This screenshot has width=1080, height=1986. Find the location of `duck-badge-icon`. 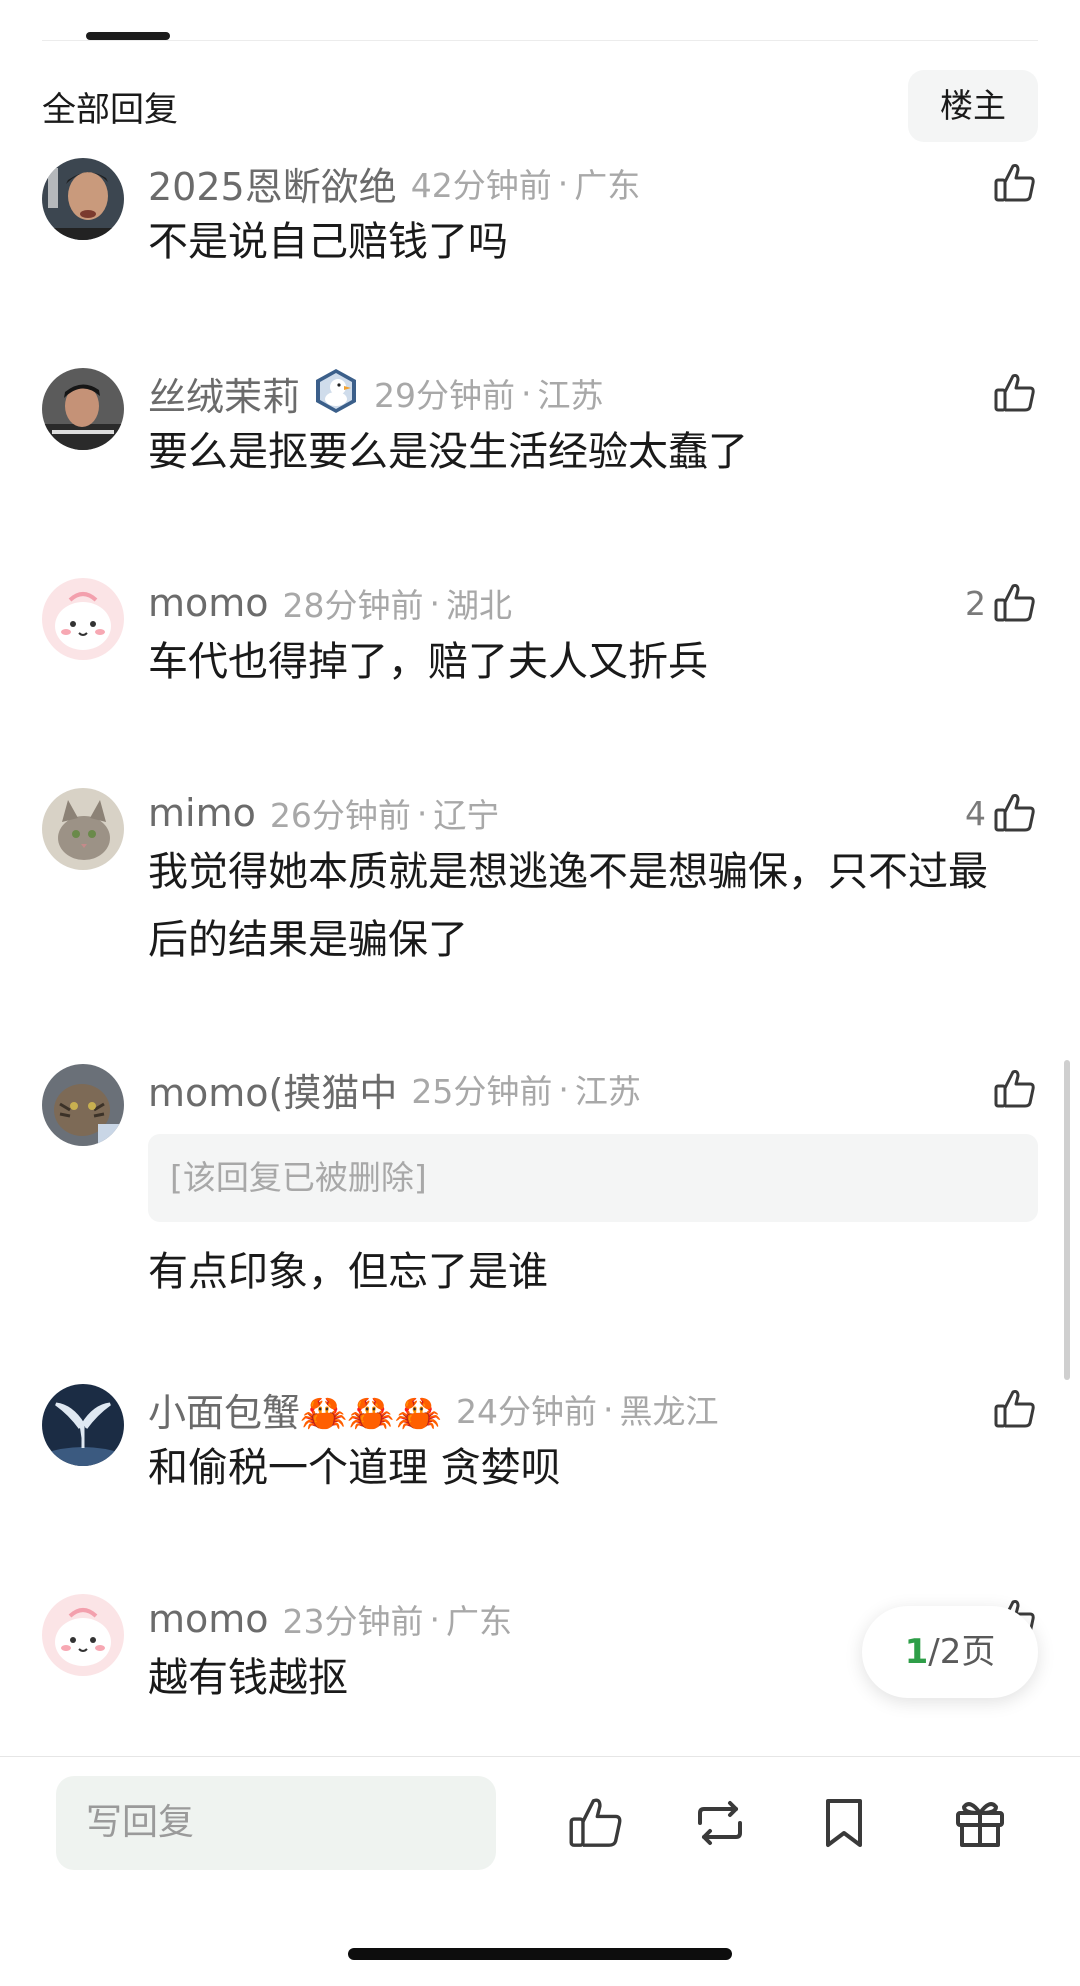

duck-badge-icon is located at coordinates (336, 393).